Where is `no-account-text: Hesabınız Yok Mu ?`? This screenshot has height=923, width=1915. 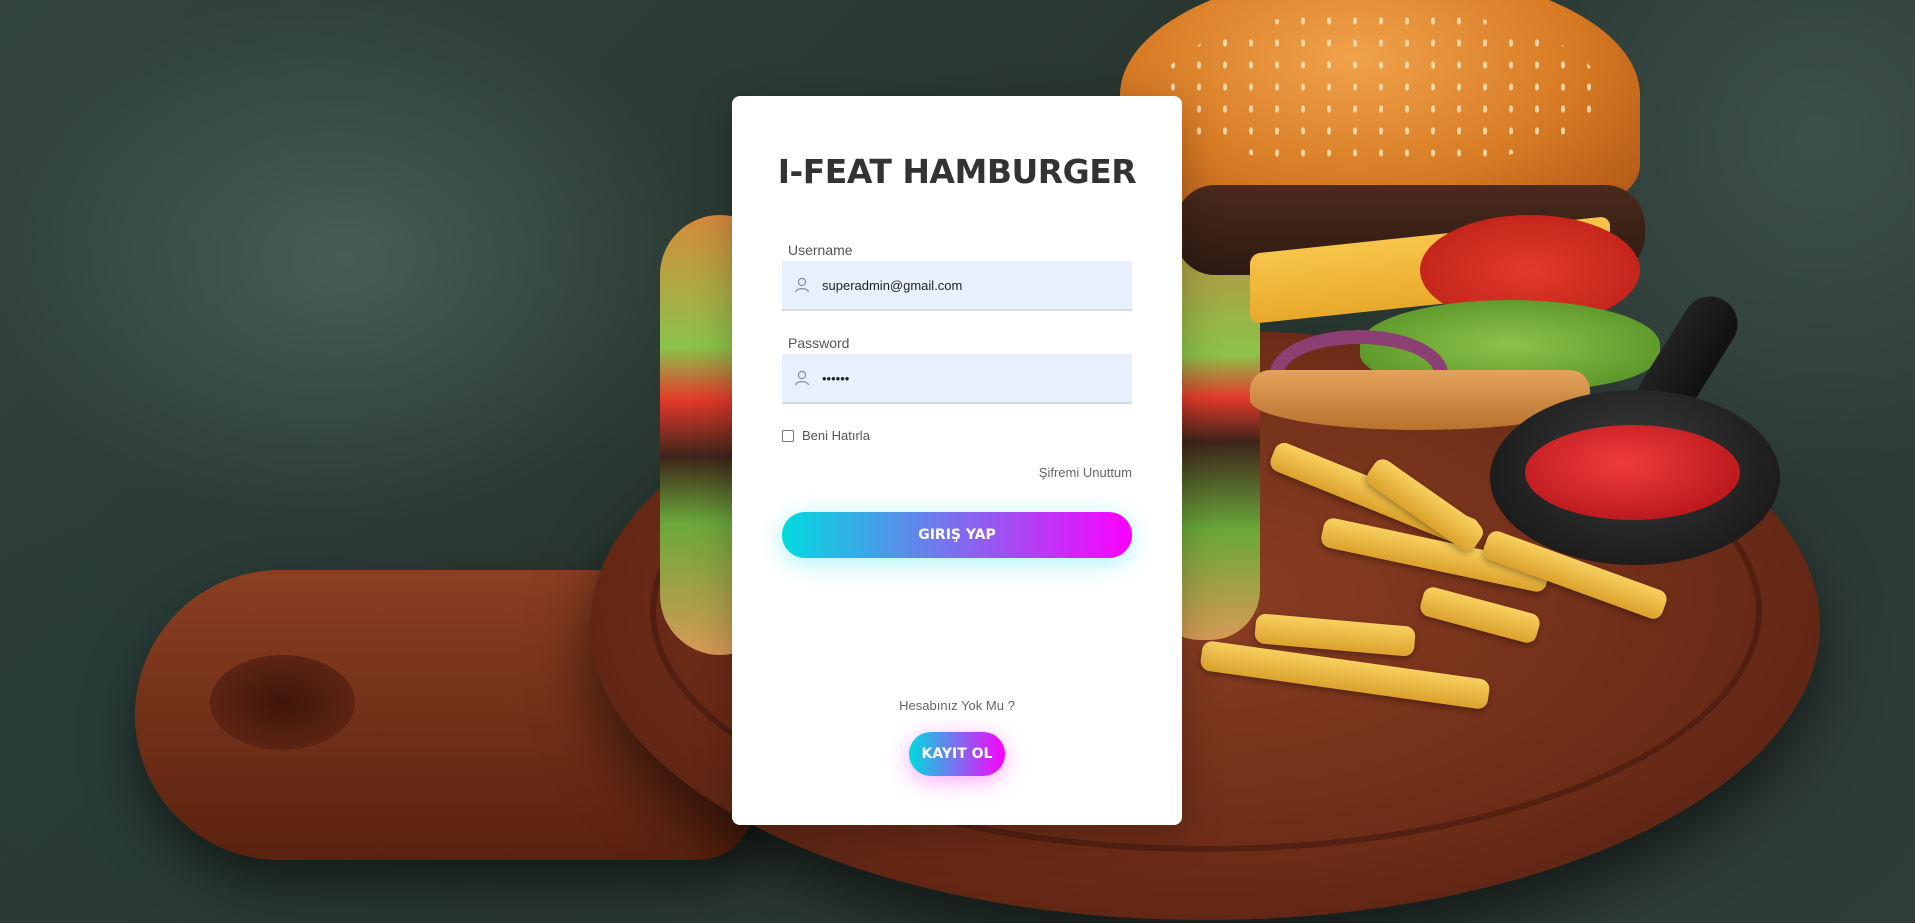 no-account-text: Hesabınız Yok Mu ? is located at coordinates (957, 705).